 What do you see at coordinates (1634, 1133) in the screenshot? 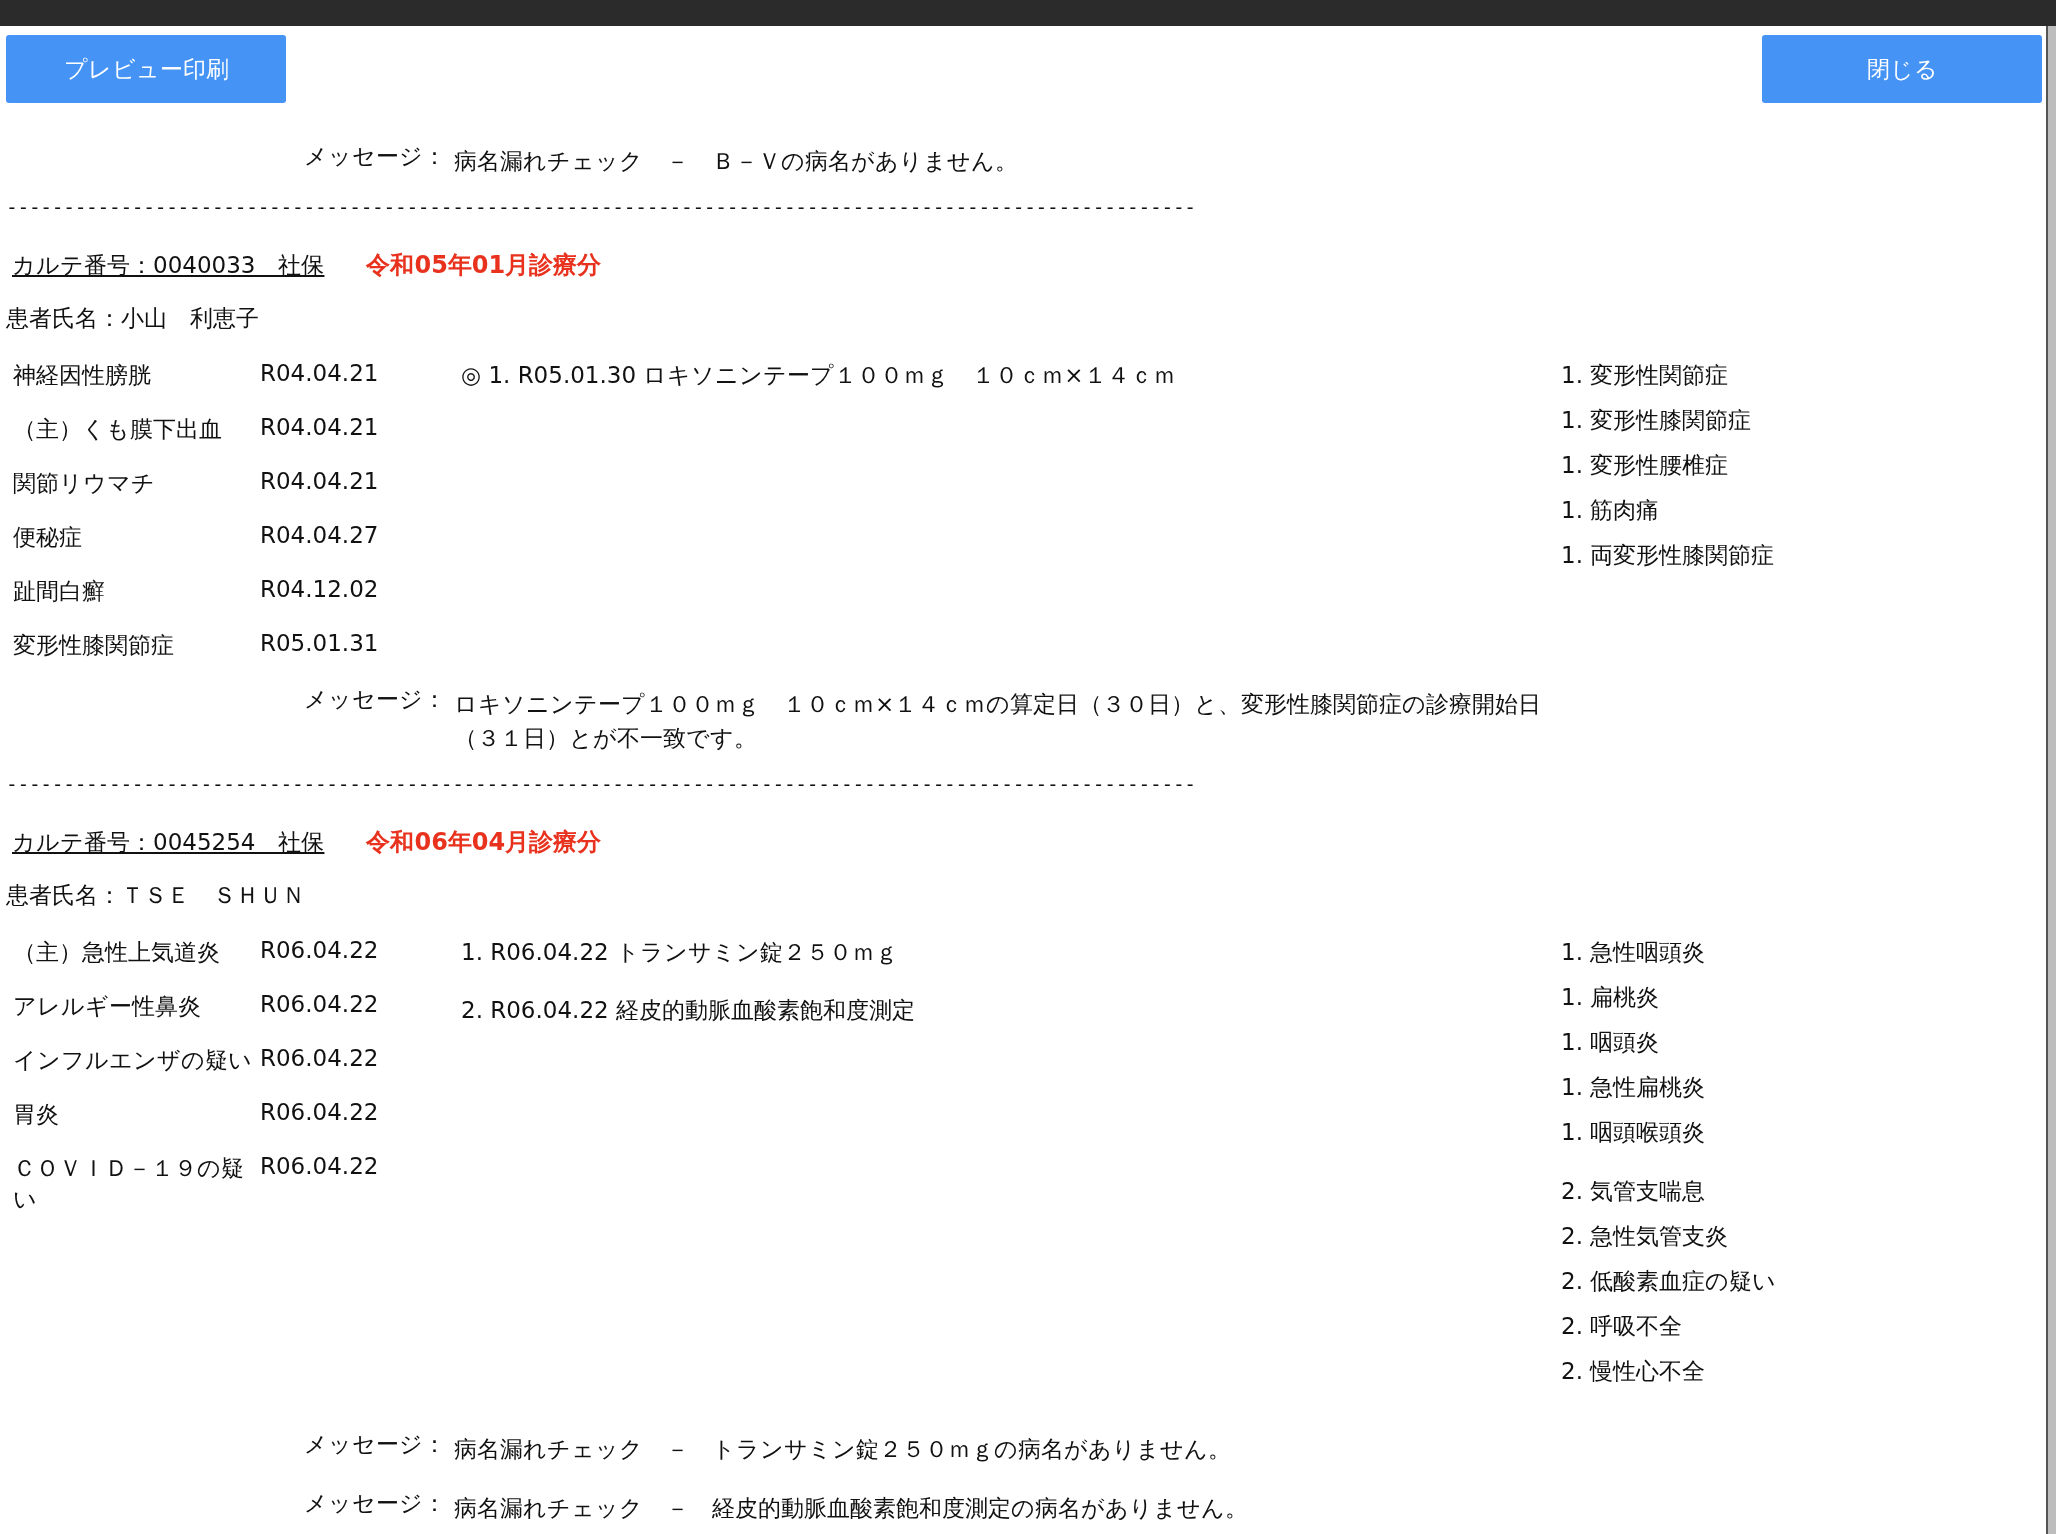
I see `related-diagnosis: 1. 咽頭喉頭炎` at bounding box center [1634, 1133].